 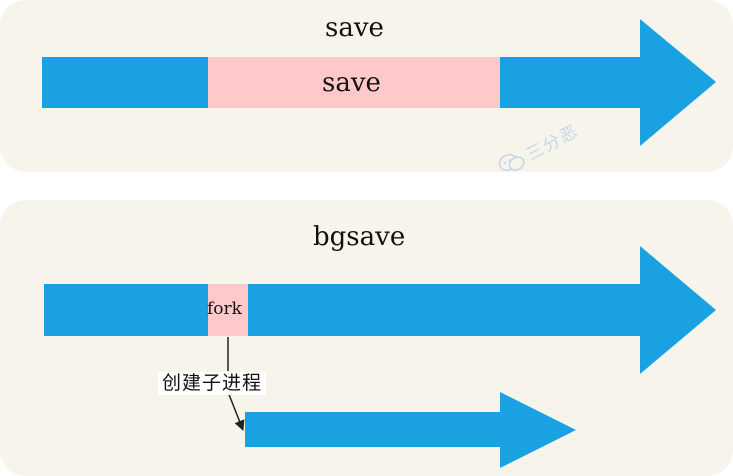 I want to click on child-process-arrow, so click(x=410, y=430).